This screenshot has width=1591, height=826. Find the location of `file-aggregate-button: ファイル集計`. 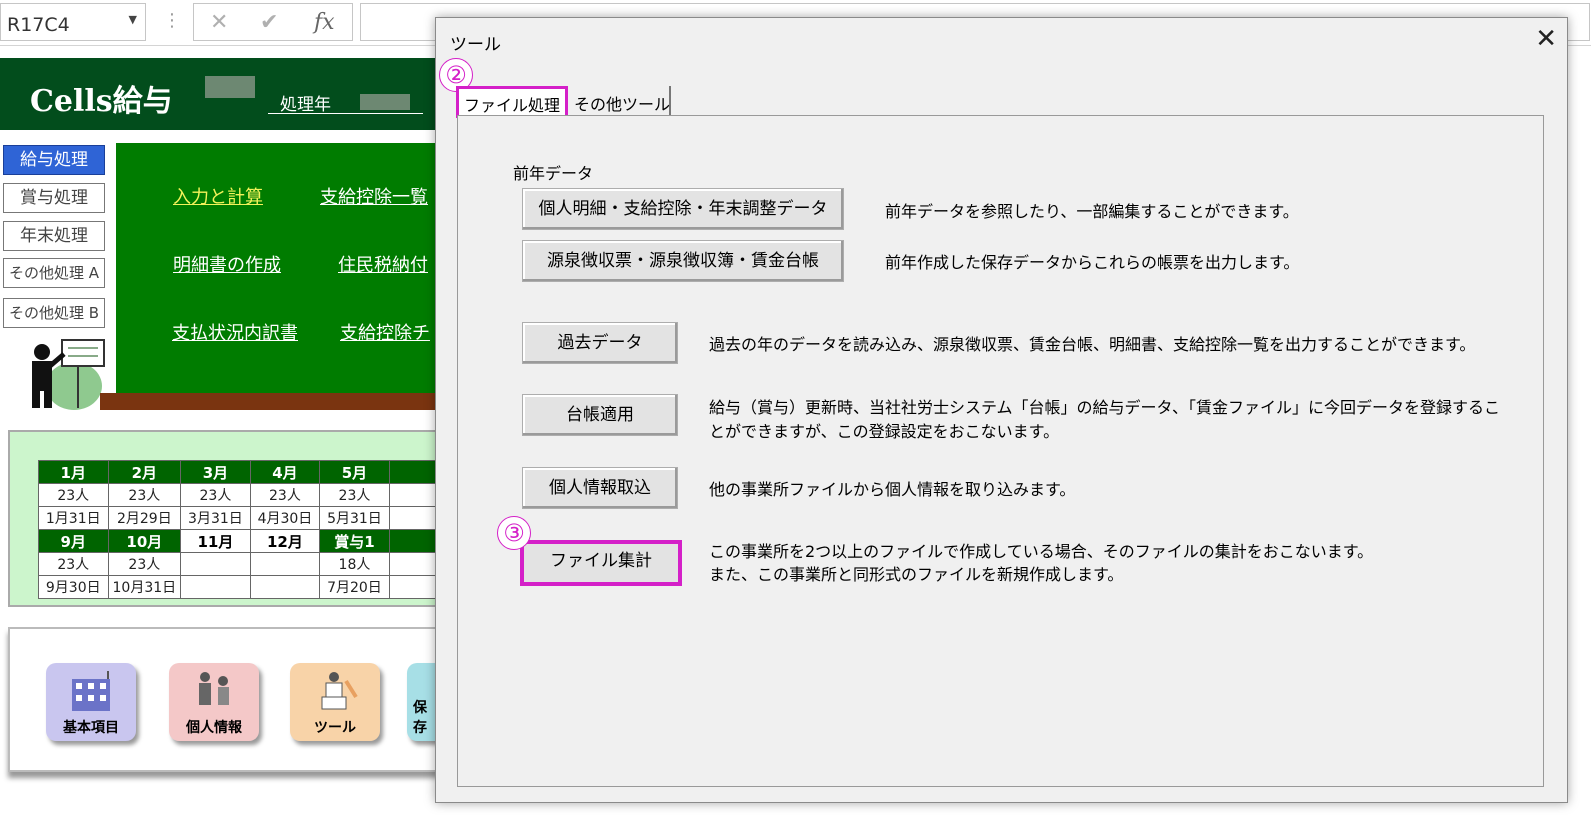

file-aggregate-button: ファイル集計 is located at coordinates (601, 563).